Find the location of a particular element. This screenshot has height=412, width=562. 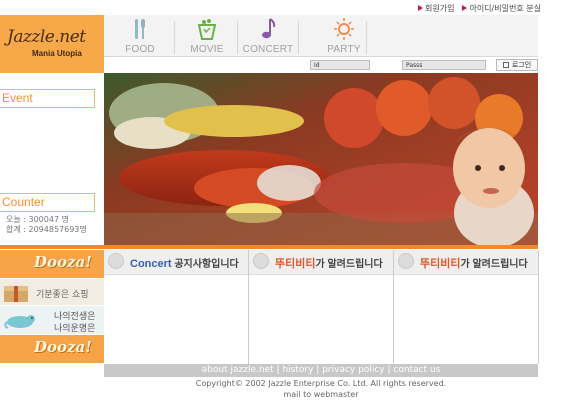

counter-title: Counter is located at coordinates (23, 202).